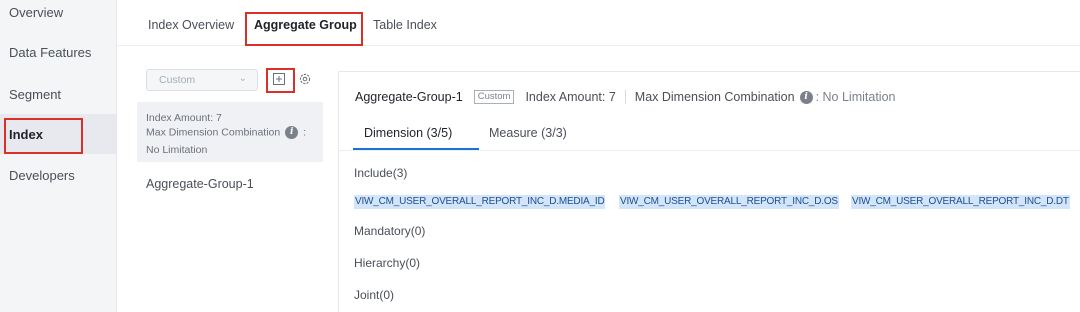  What do you see at coordinates (416, 149) in the screenshot?
I see `active-tab-indicator` at bounding box center [416, 149].